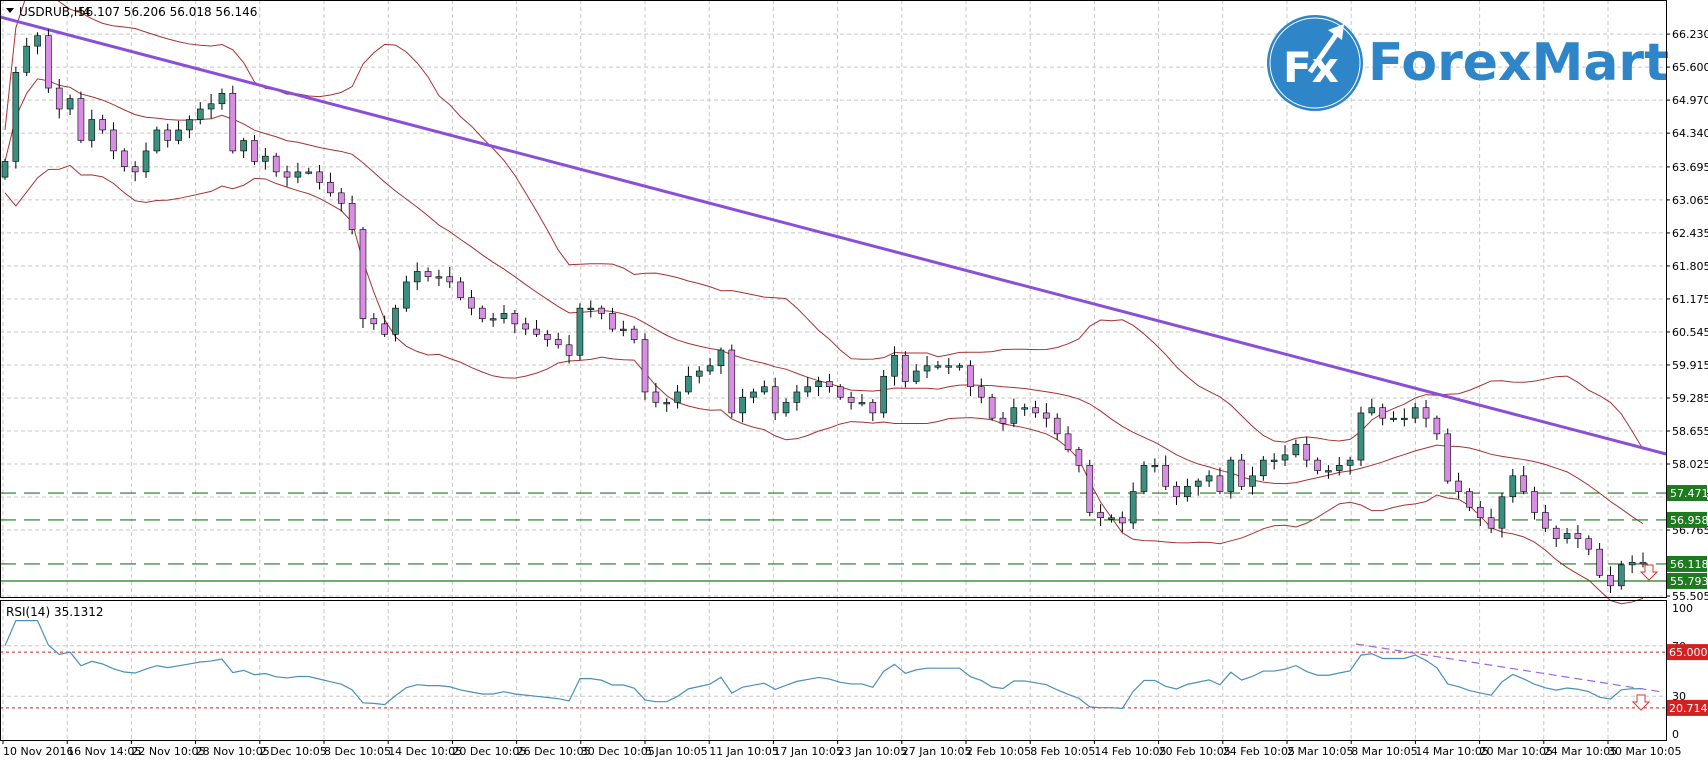 The image size is (1708, 760). Describe the element at coordinates (676, 751) in the screenshot. I see `time-label: 5 Jan 10:05` at that location.